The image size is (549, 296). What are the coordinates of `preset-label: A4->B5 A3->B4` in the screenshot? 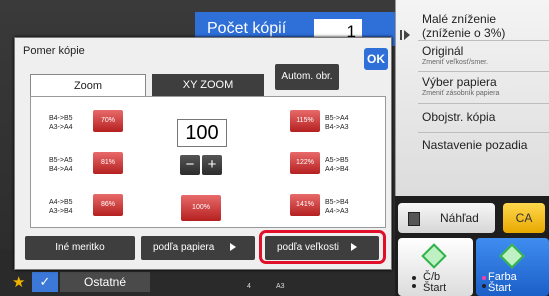 It's located at (61, 207).